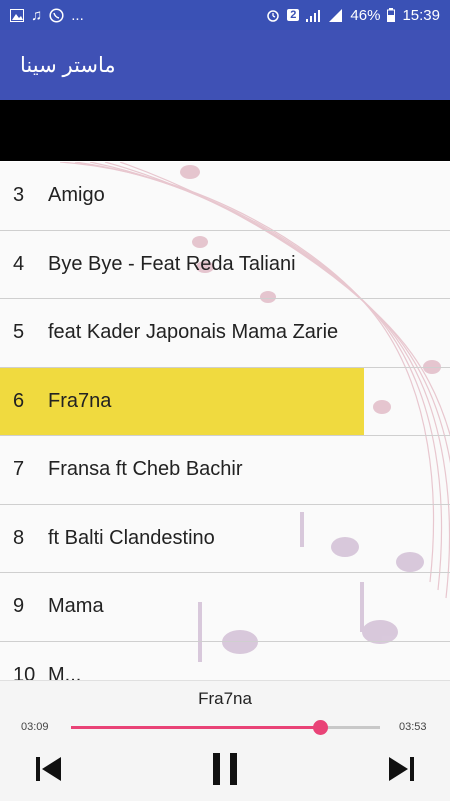 Image resolution: width=450 pixels, height=801 pixels. I want to click on next-icon, so click(401, 769).